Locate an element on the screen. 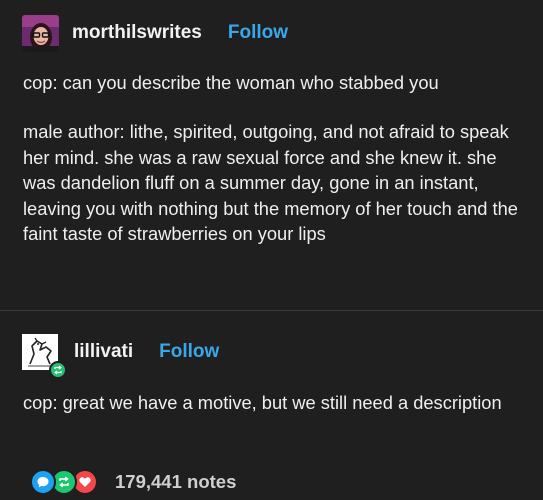 The height and width of the screenshot is (500, 543). notes-bar: 179,441 notes is located at coordinates (133, 482).